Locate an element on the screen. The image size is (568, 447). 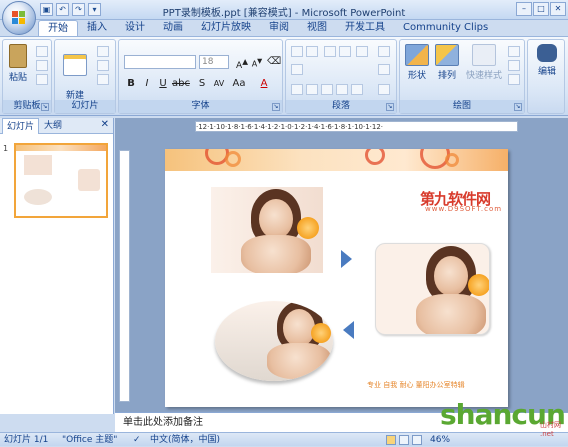
copy-icon is located at coordinates (42, 65).